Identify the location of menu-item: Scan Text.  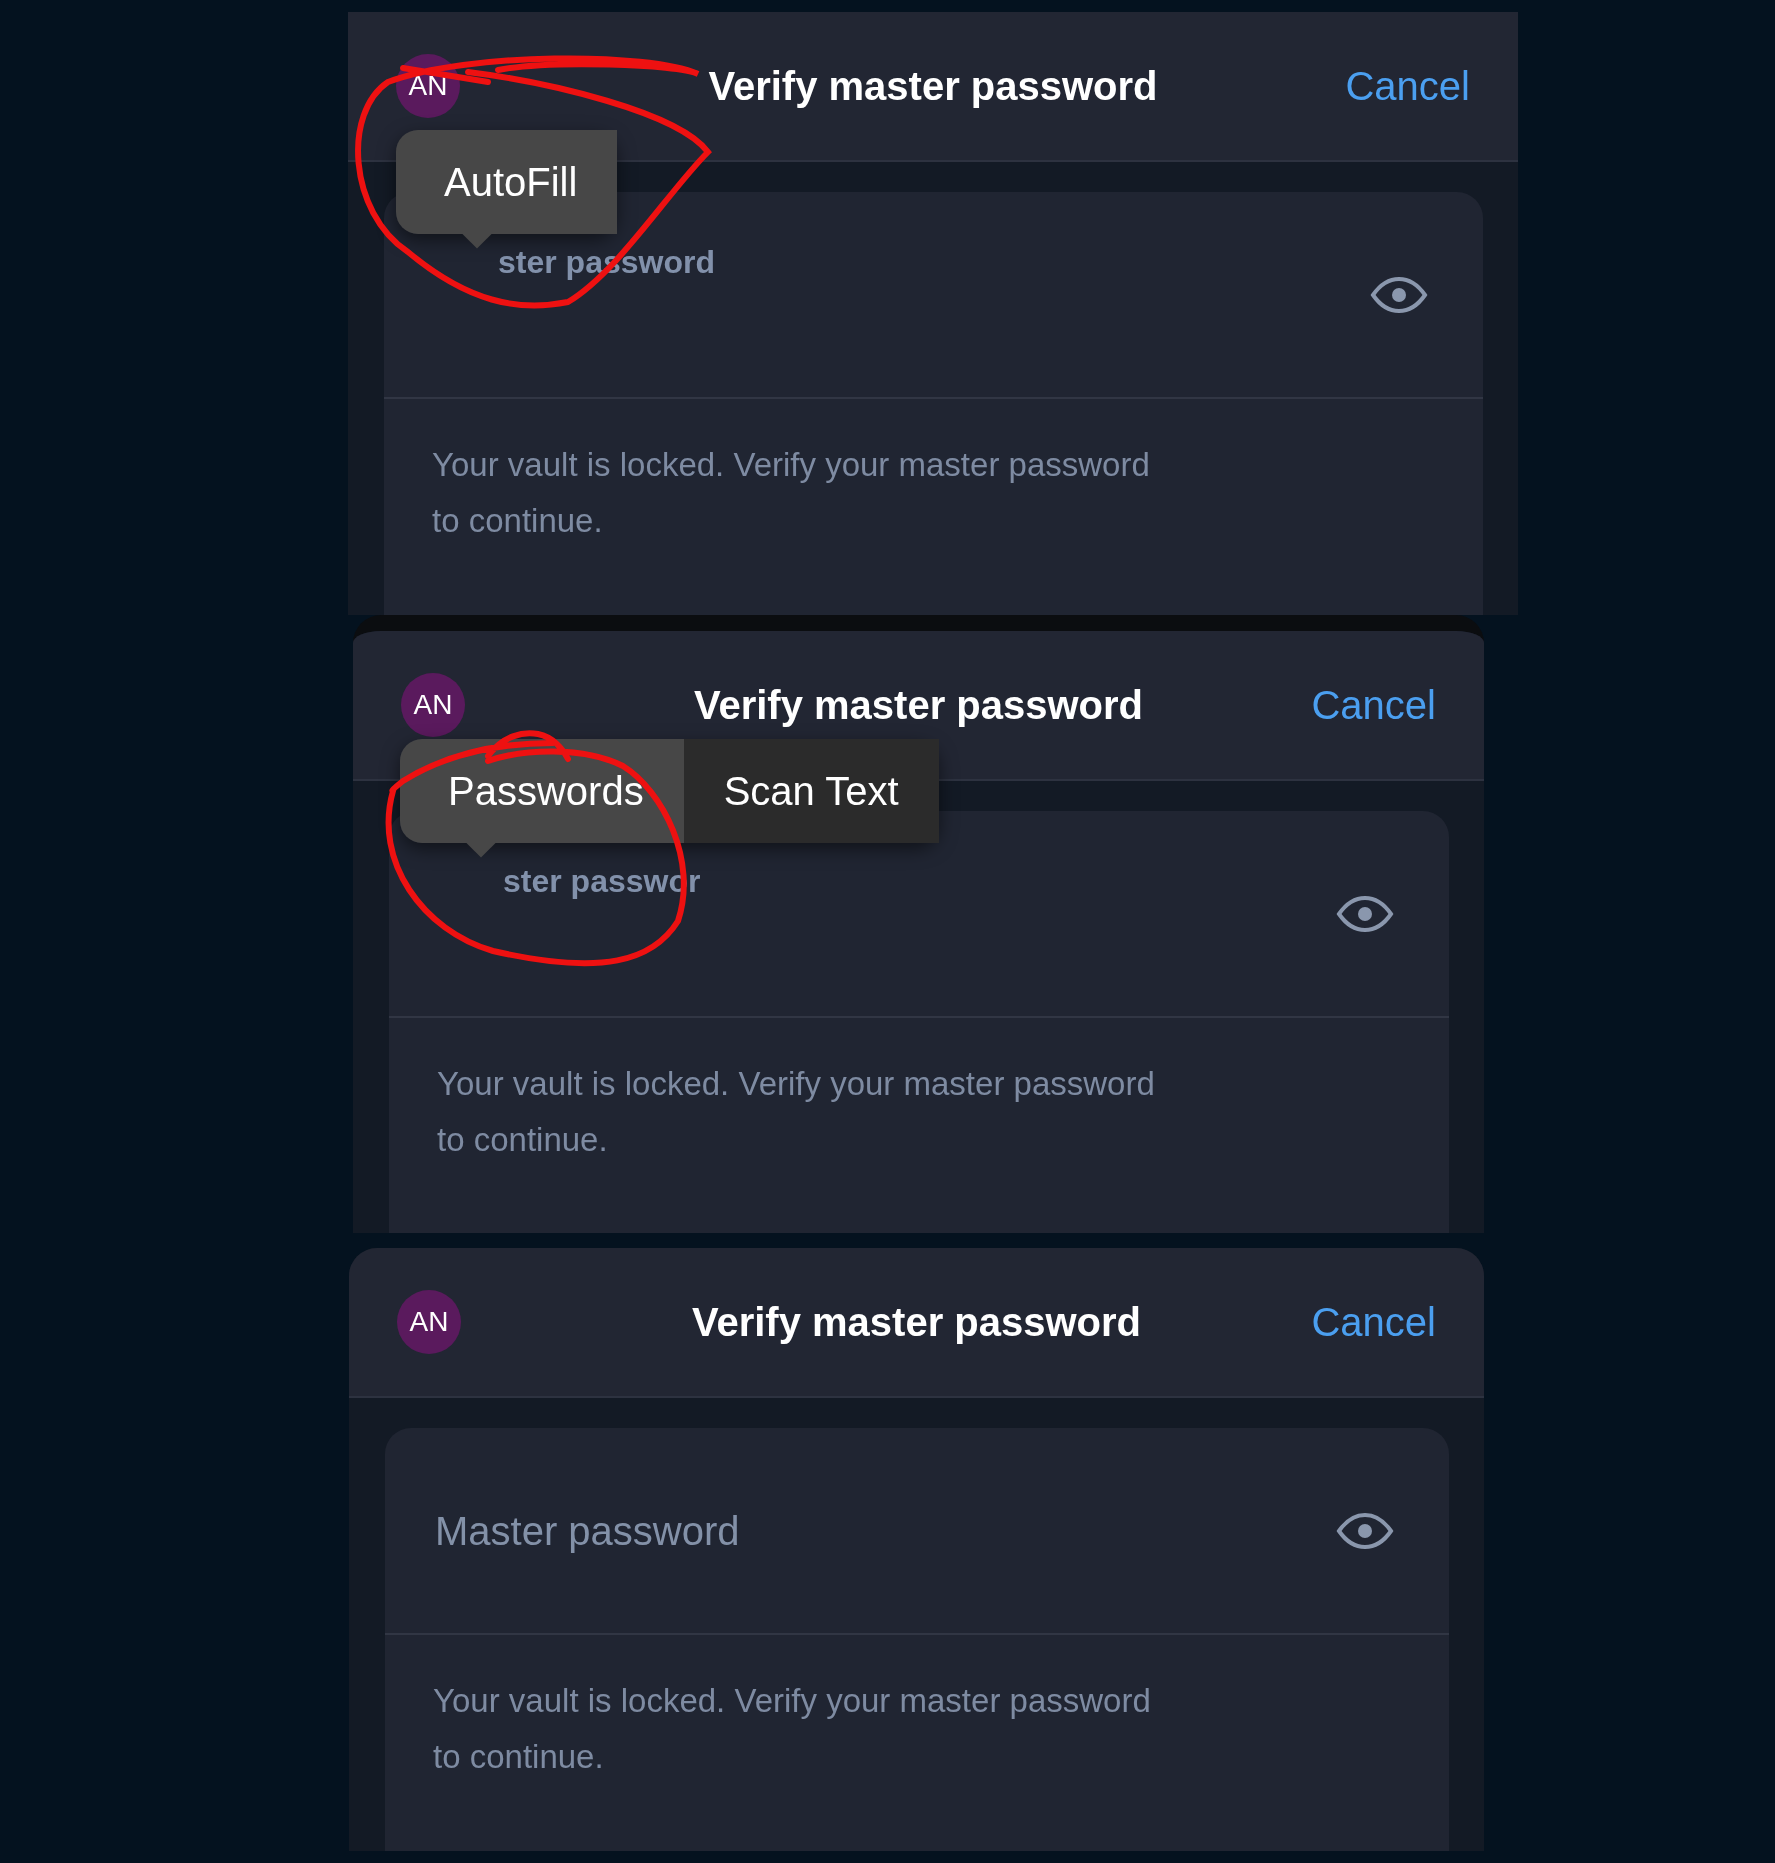
(811, 791).